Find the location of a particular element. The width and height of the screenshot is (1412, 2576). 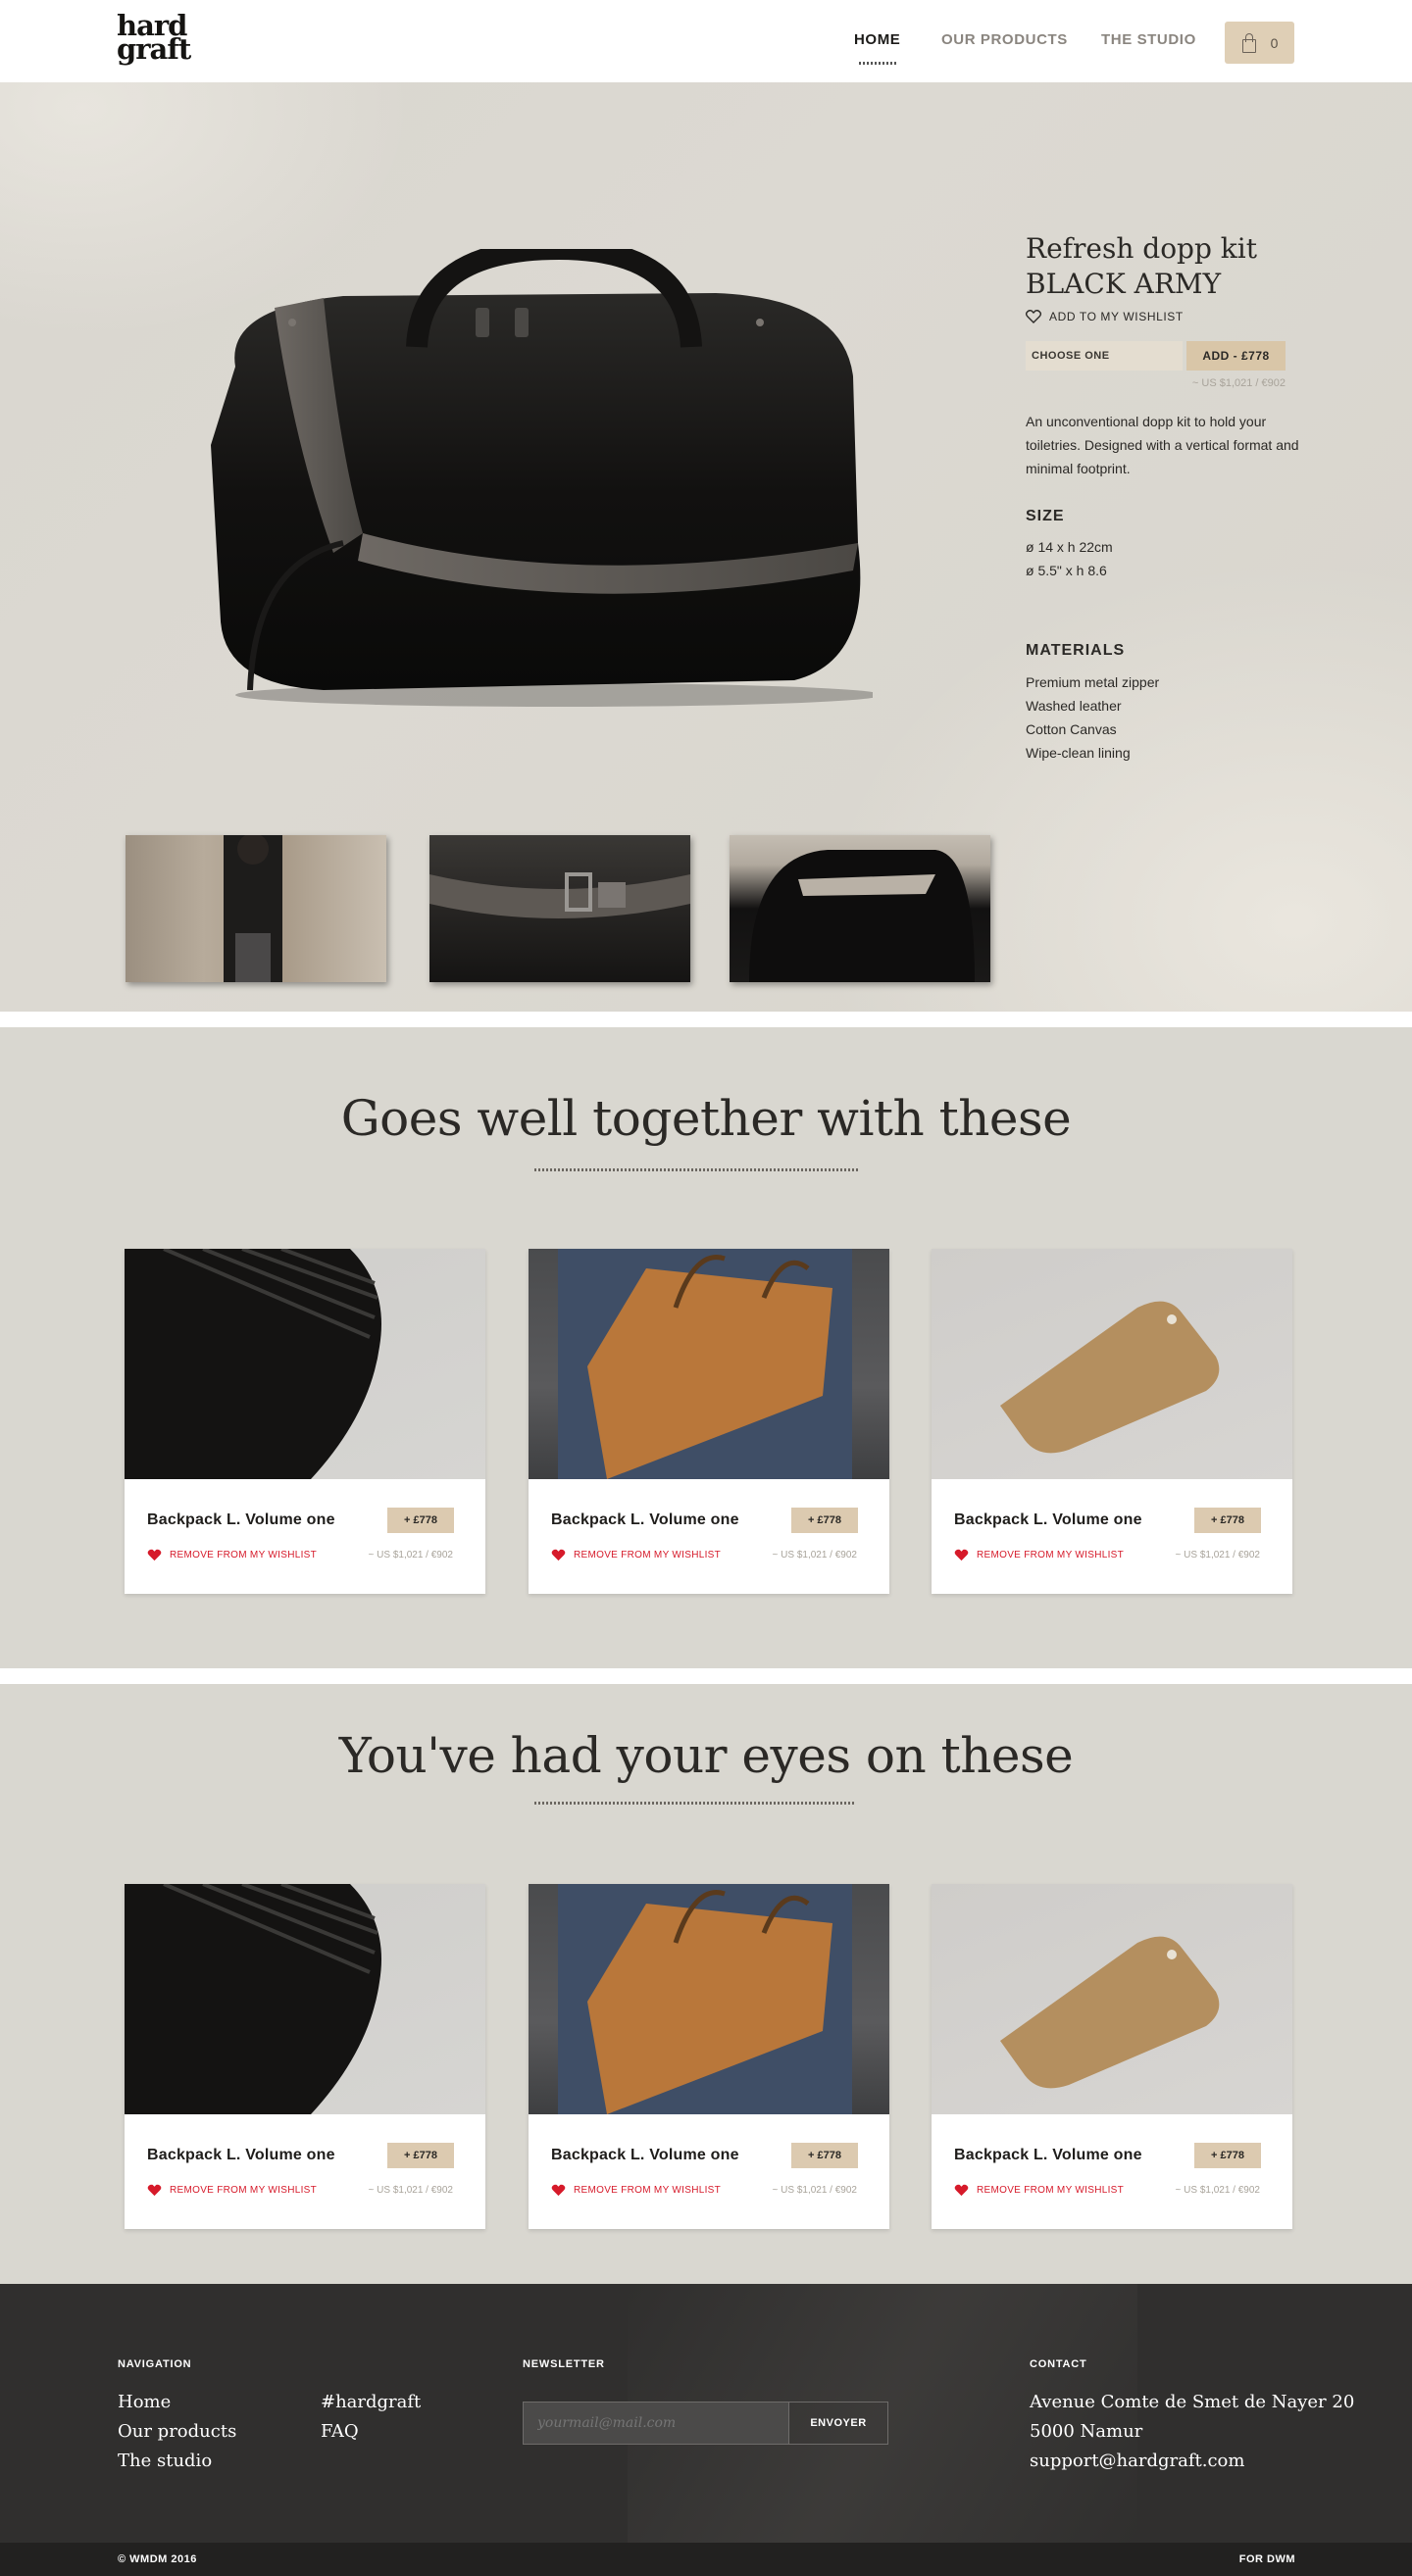

footer-link-our-products: Our products is located at coordinates (177, 2432).